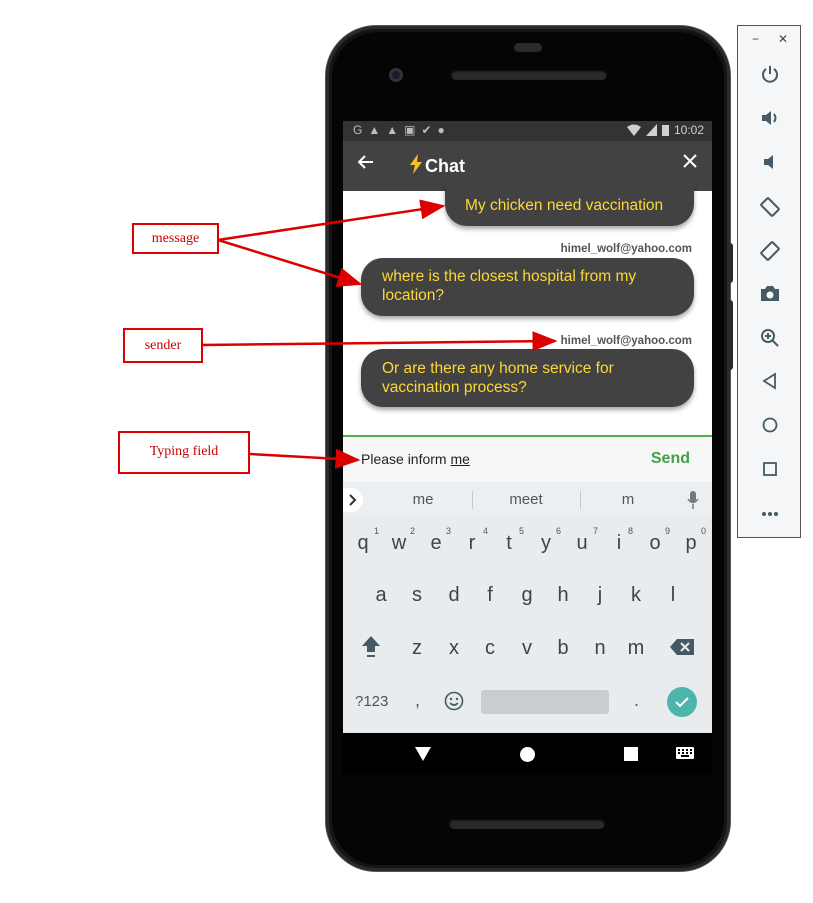  Describe the element at coordinates (163, 345) in the screenshot. I see `annotation-sender: sender` at that location.